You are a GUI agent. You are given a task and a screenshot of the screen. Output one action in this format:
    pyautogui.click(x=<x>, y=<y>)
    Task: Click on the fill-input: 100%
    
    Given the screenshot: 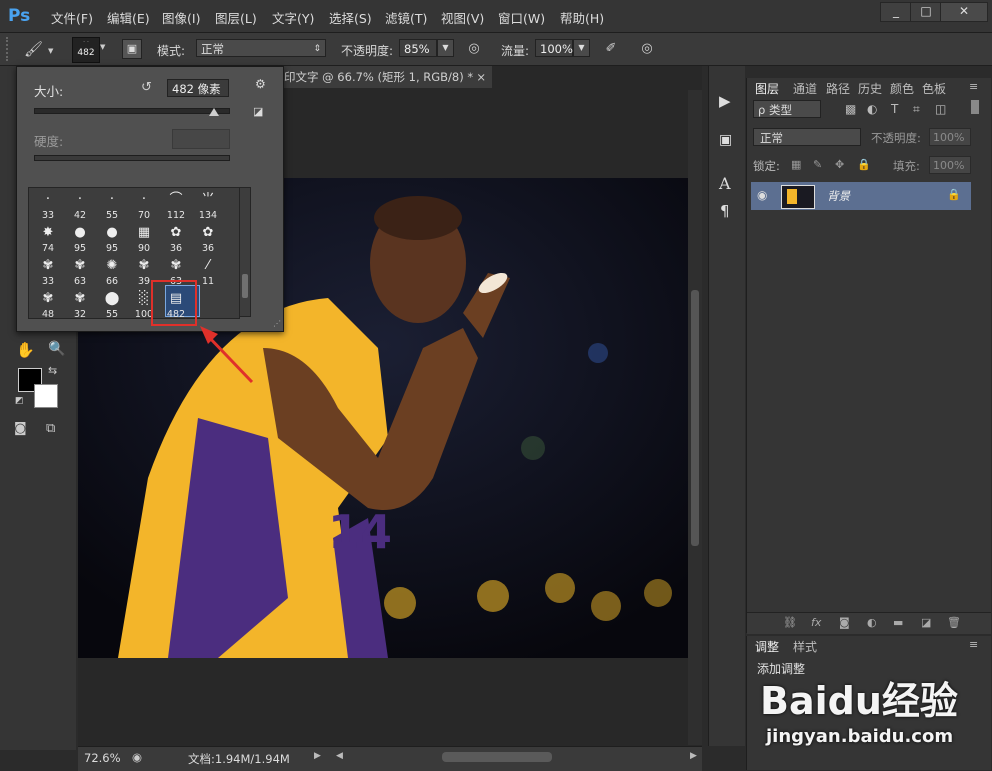 What is the action you would take?
    pyautogui.click(x=950, y=165)
    